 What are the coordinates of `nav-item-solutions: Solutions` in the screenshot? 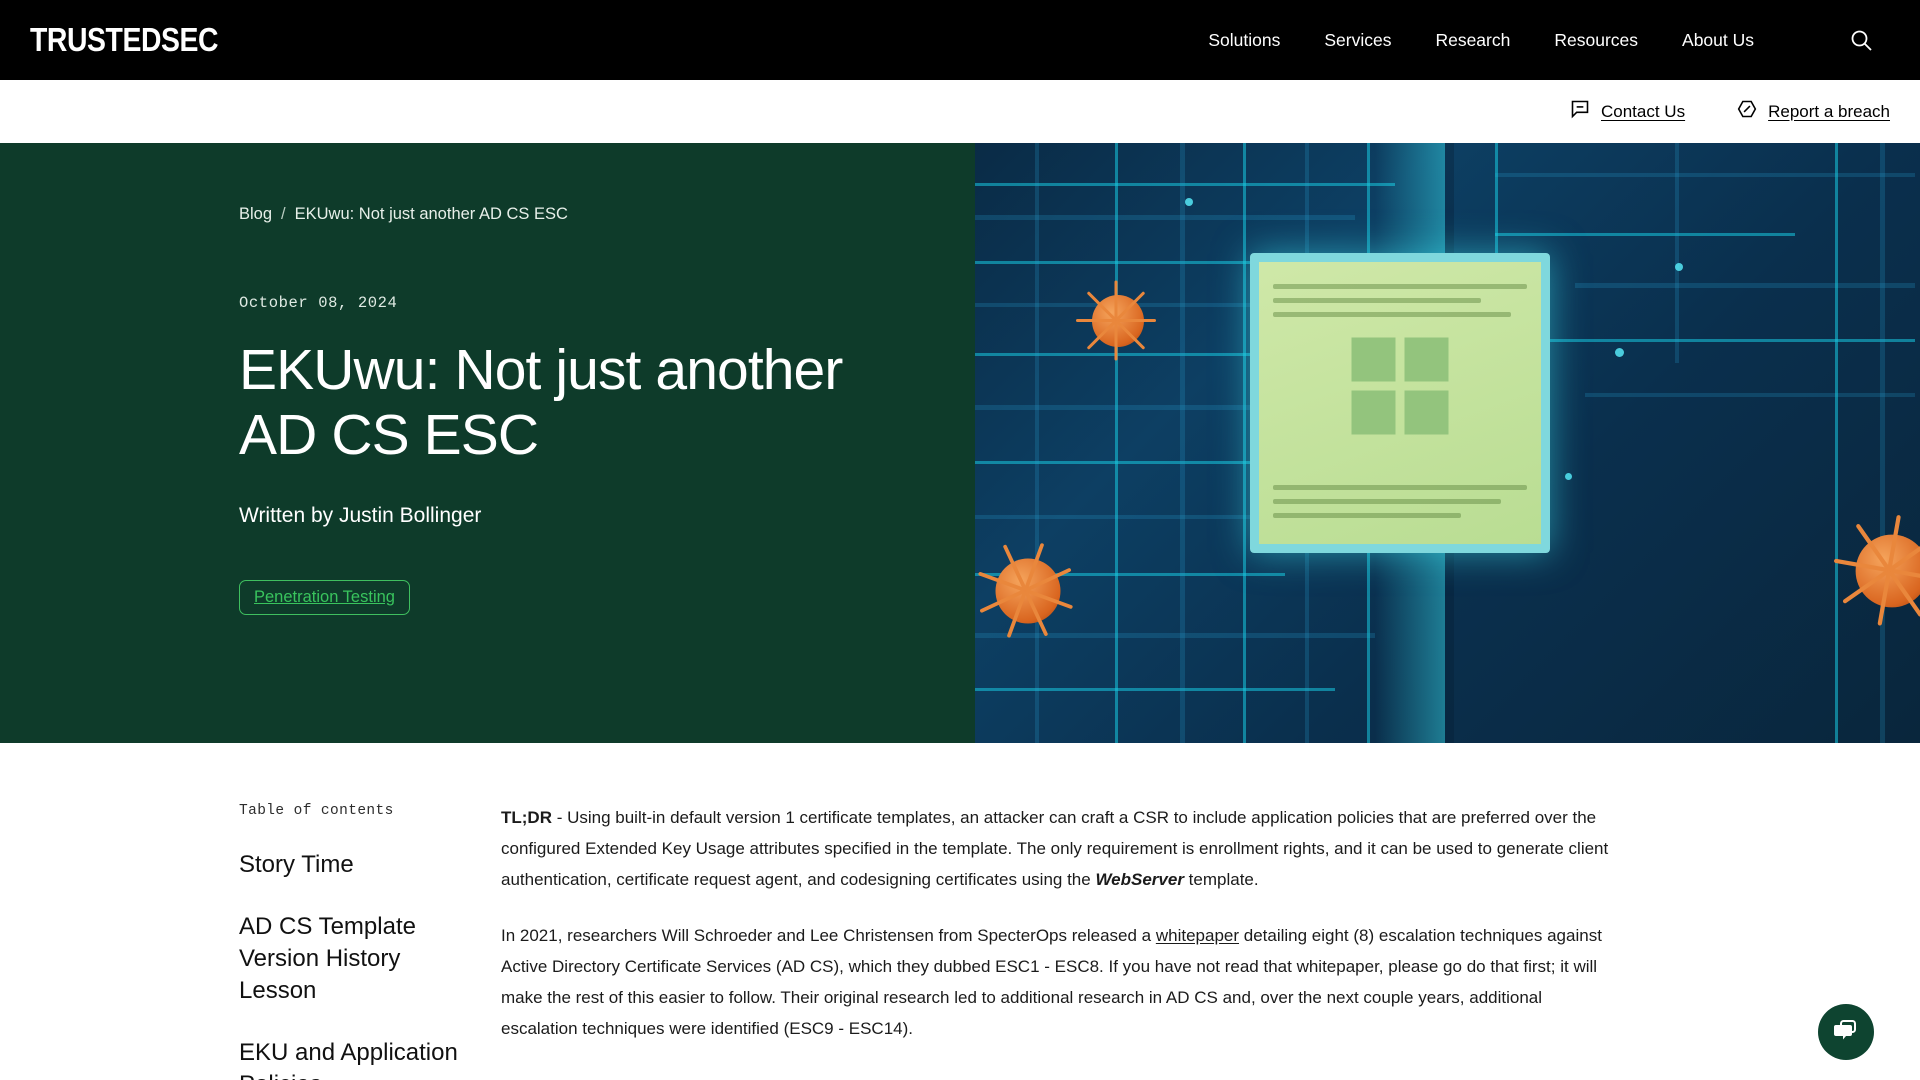 It's located at (1244, 40).